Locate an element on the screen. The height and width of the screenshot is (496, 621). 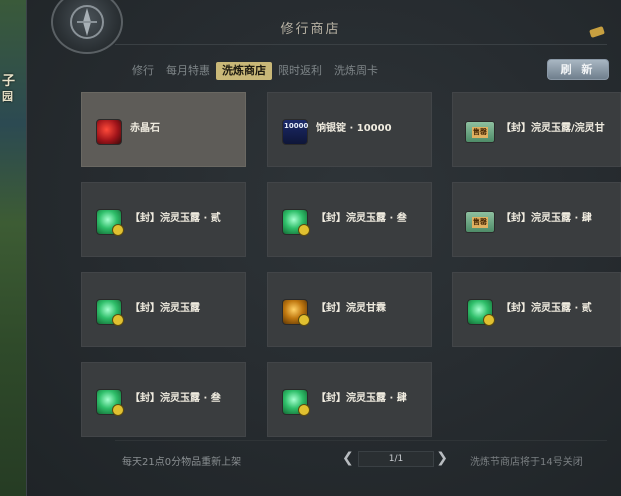
icon-label: 10000 is located at coordinates (296, 126).